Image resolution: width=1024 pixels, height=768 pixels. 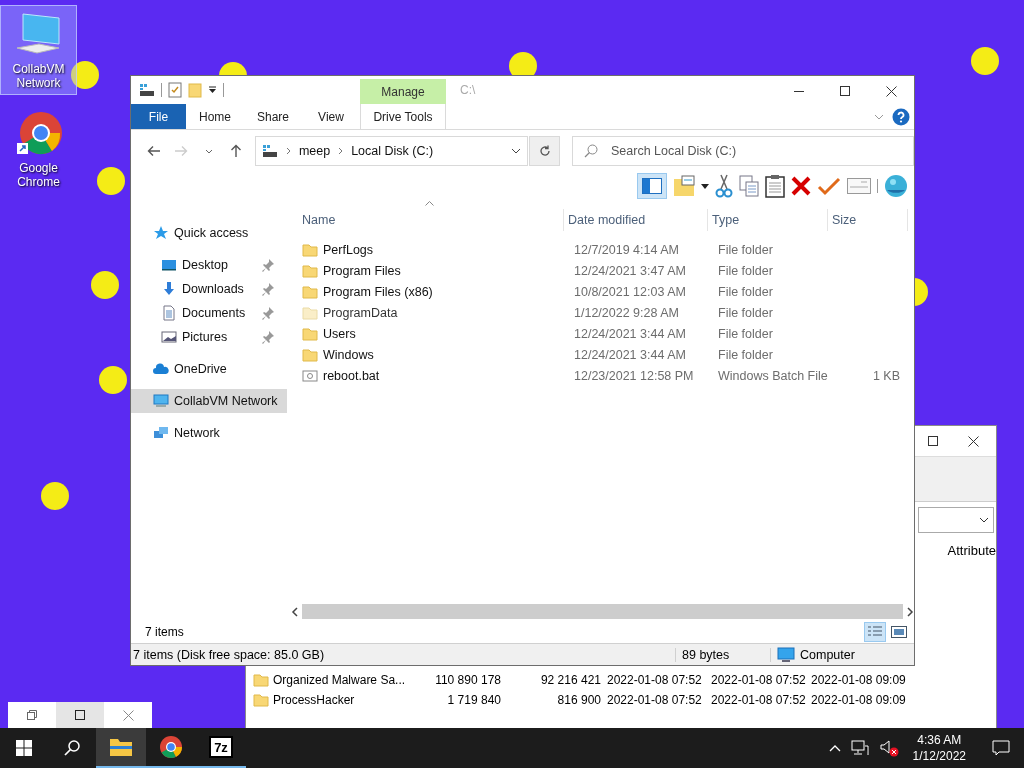 What do you see at coordinates (1001, 748) in the screenshot?
I see `notification-icon` at bounding box center [1001, 748].